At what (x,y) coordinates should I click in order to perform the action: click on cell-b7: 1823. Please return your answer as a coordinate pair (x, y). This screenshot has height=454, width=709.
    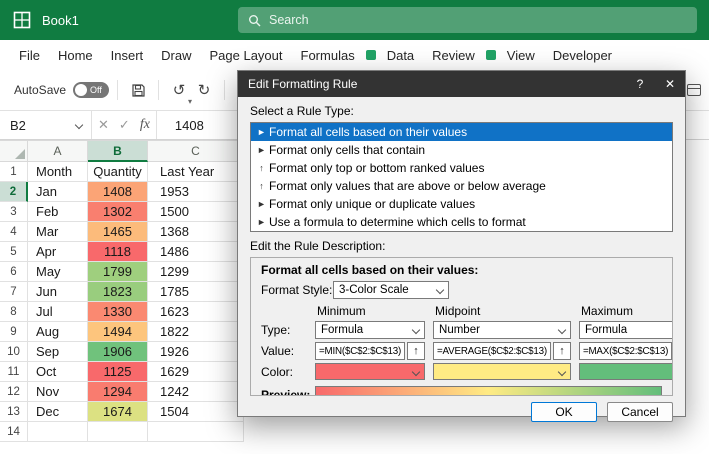
    Looking at the image, I should click on (118, 292).